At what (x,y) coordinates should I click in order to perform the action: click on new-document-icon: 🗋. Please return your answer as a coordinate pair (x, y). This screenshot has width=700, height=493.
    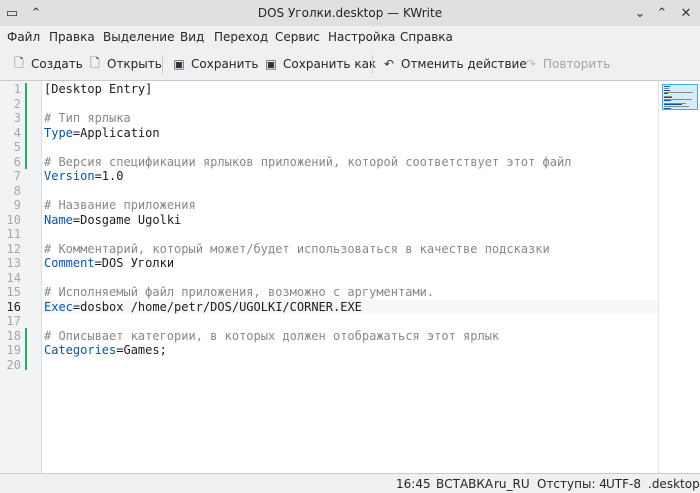
    Looking at the image, I should click on (19, 62).